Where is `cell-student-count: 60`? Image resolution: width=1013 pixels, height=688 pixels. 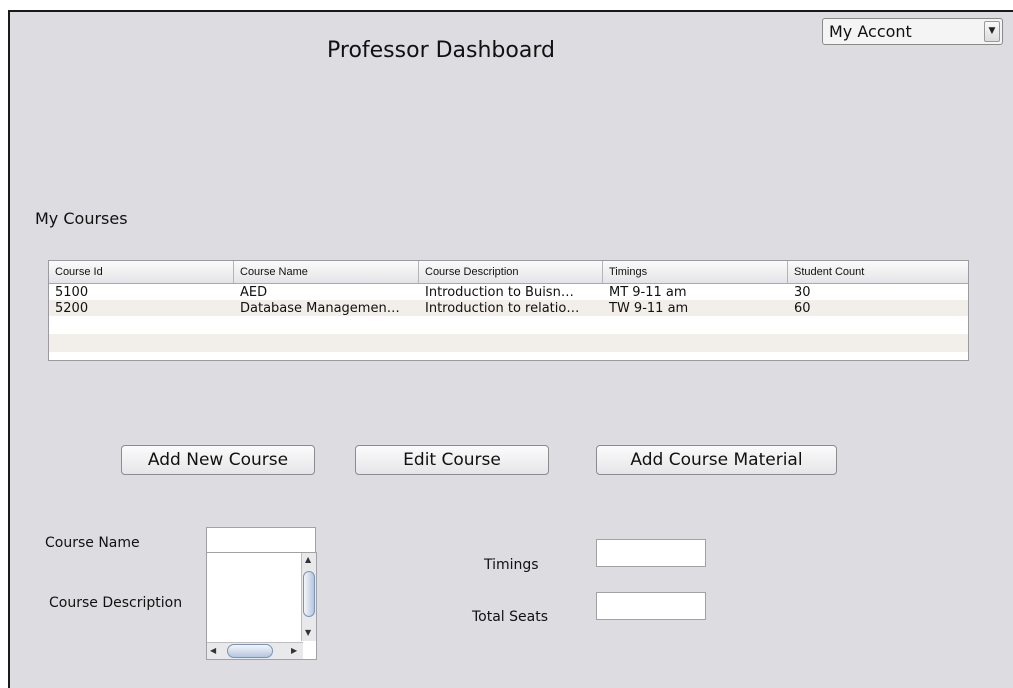
cell-student-count: 60 is located at coordinates (802, 308).